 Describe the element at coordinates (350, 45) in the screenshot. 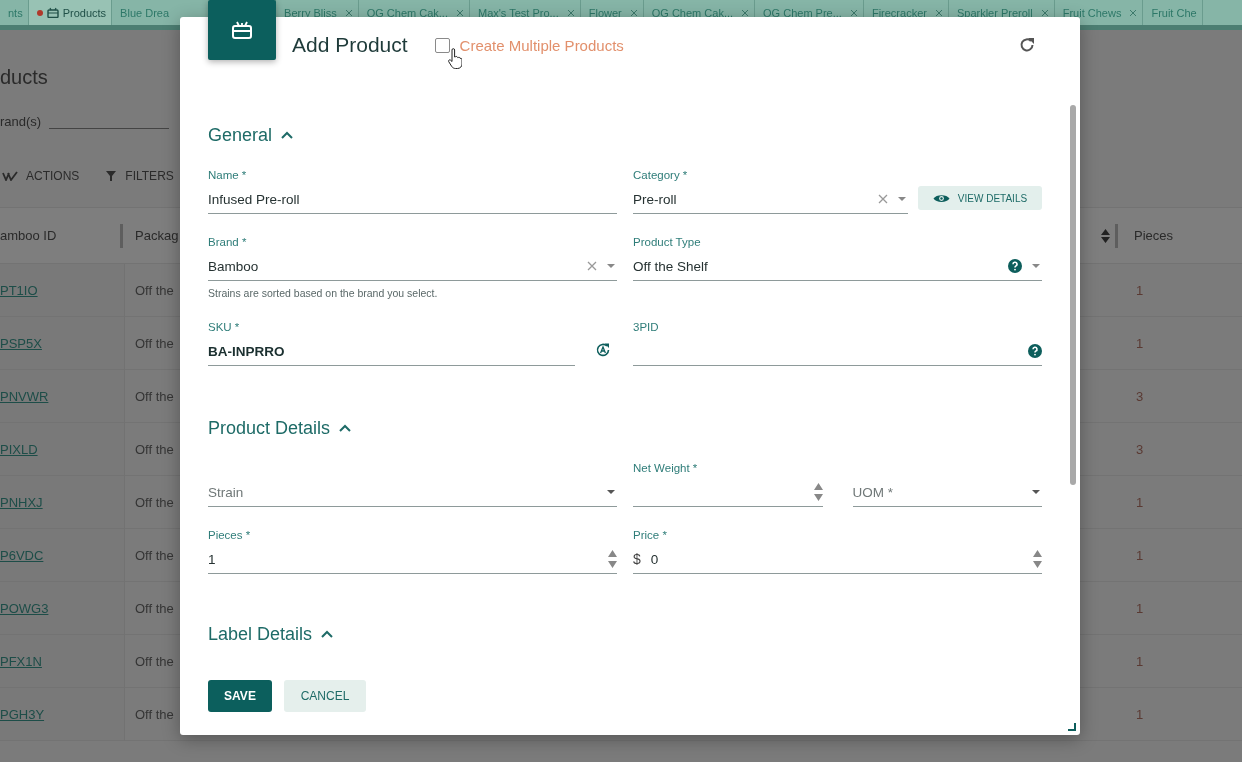

I see `dialog-title: Add Product` at that location.